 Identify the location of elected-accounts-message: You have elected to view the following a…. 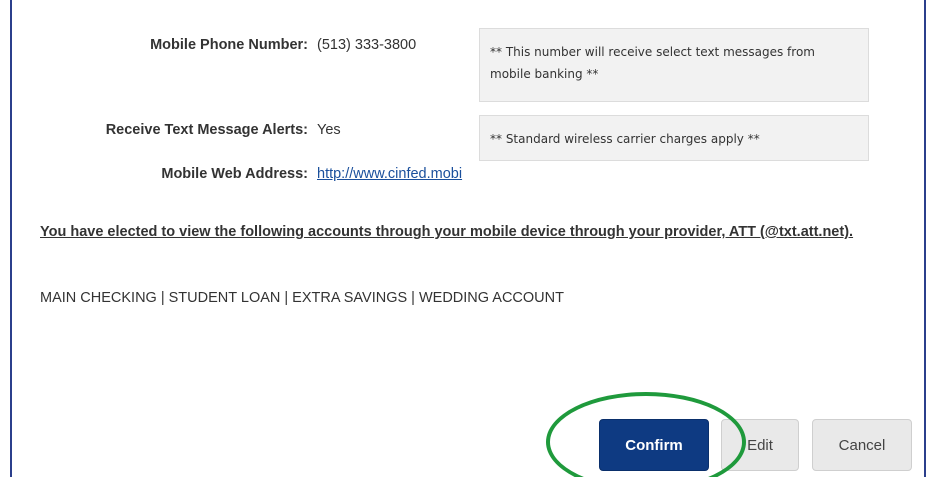
(447, 232).